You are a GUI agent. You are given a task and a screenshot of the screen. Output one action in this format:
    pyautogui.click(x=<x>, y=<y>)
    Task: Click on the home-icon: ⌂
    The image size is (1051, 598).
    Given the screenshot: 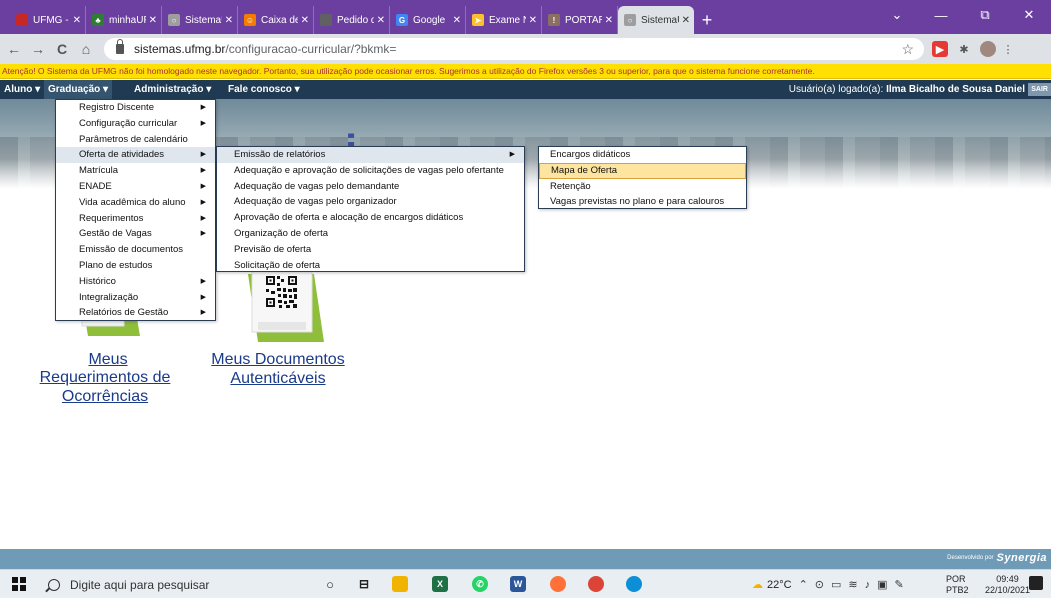 What is the action you would take?
    pyautogui.click(x=86, y=49)
    